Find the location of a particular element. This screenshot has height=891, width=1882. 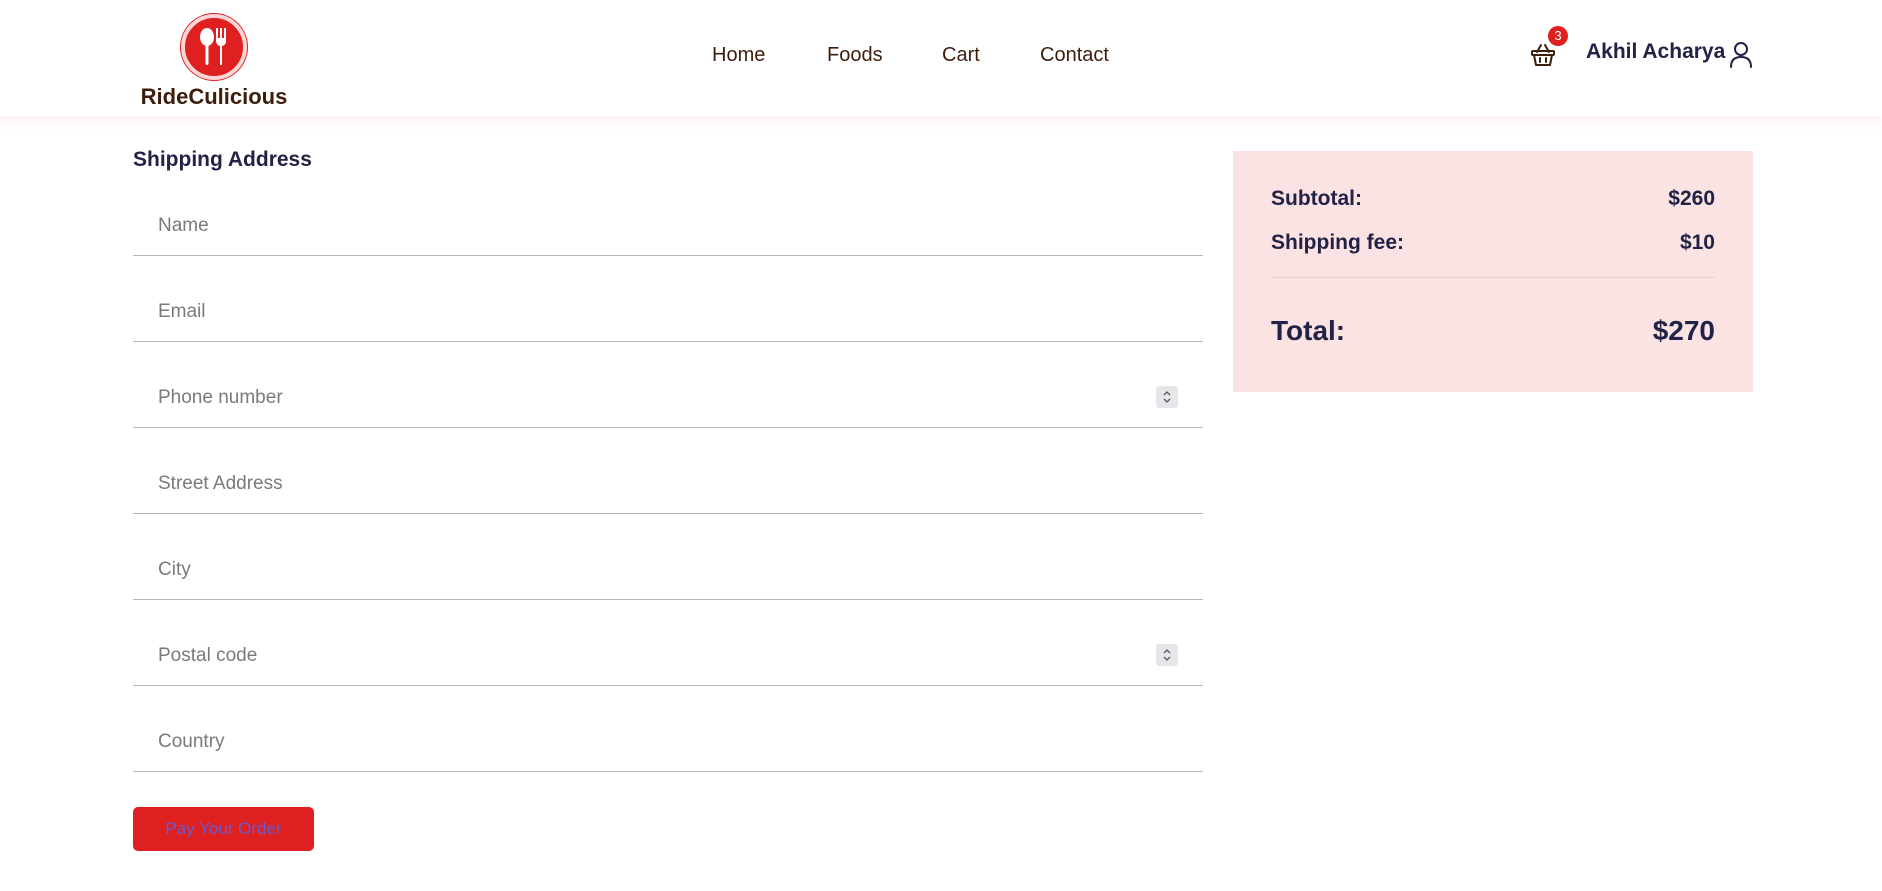

brand-logo: RideCulicious is located at coordinates (214, 62).